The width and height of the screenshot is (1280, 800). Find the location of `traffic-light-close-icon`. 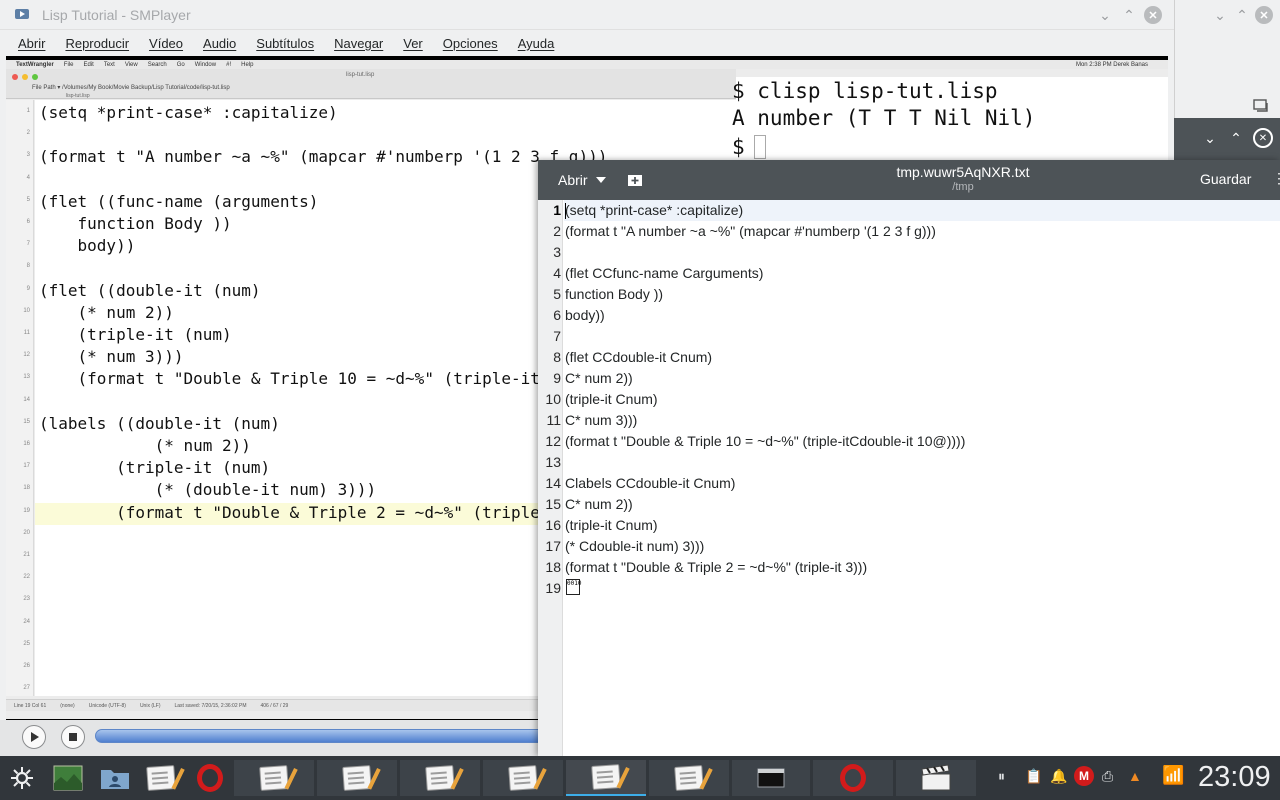

traffic-light-close-icon is located at coordinates (15, 77).